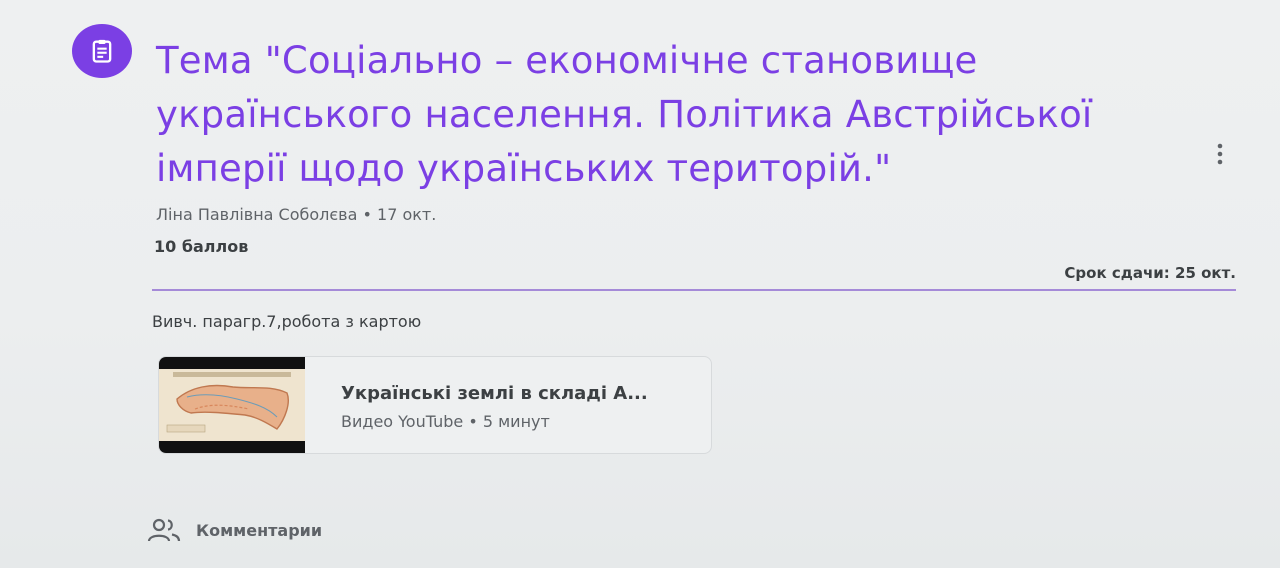 This screenshot has height=568, width=1280. I want to click on more-vert-icon, so click(1220, 154).